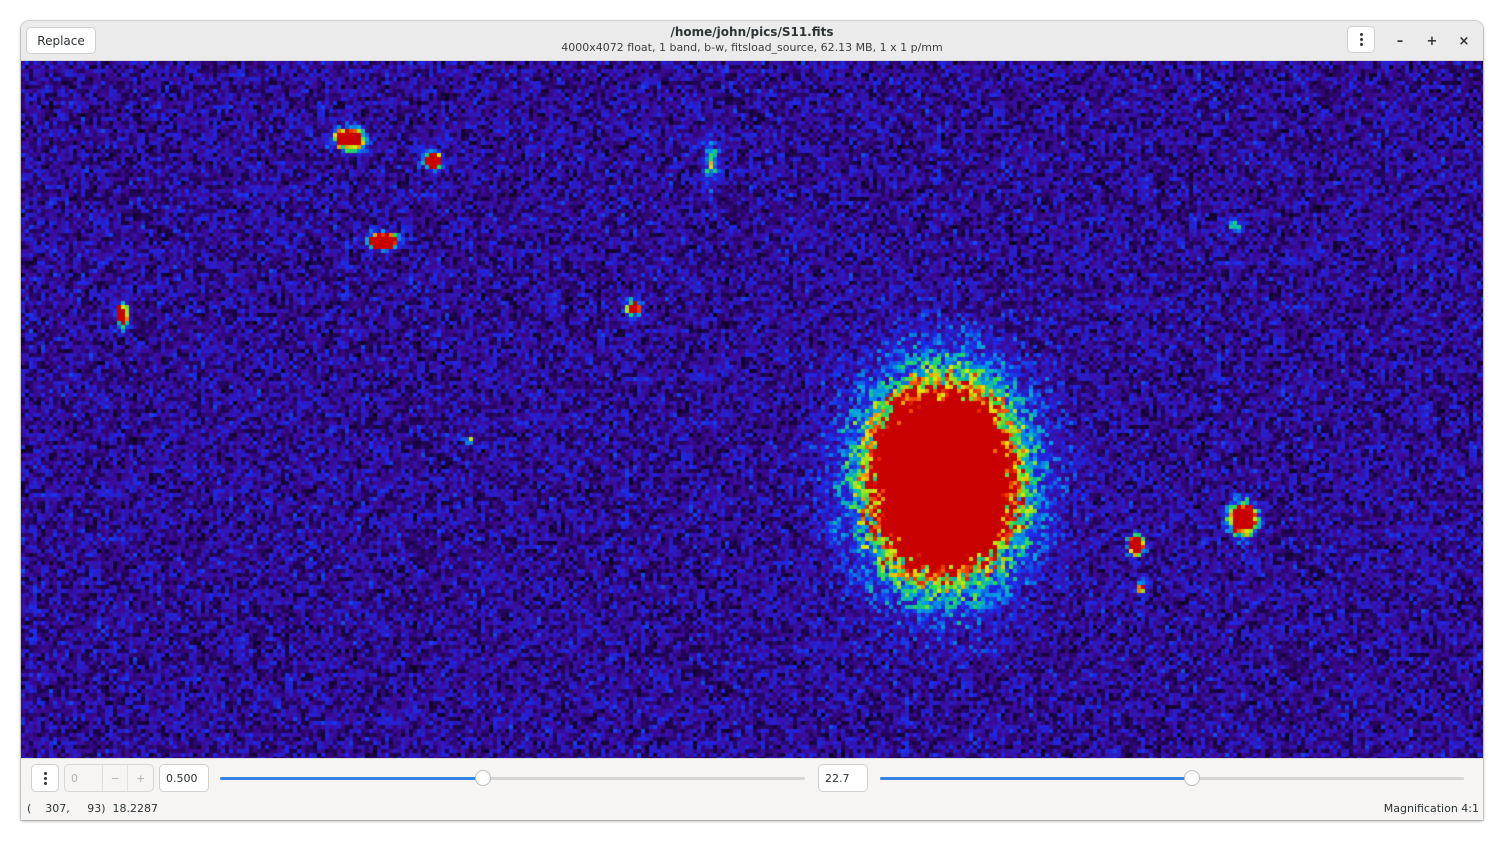 This screenshot has width=1504, height=846. I want to click on controls-menu-button, so click(45, 778).